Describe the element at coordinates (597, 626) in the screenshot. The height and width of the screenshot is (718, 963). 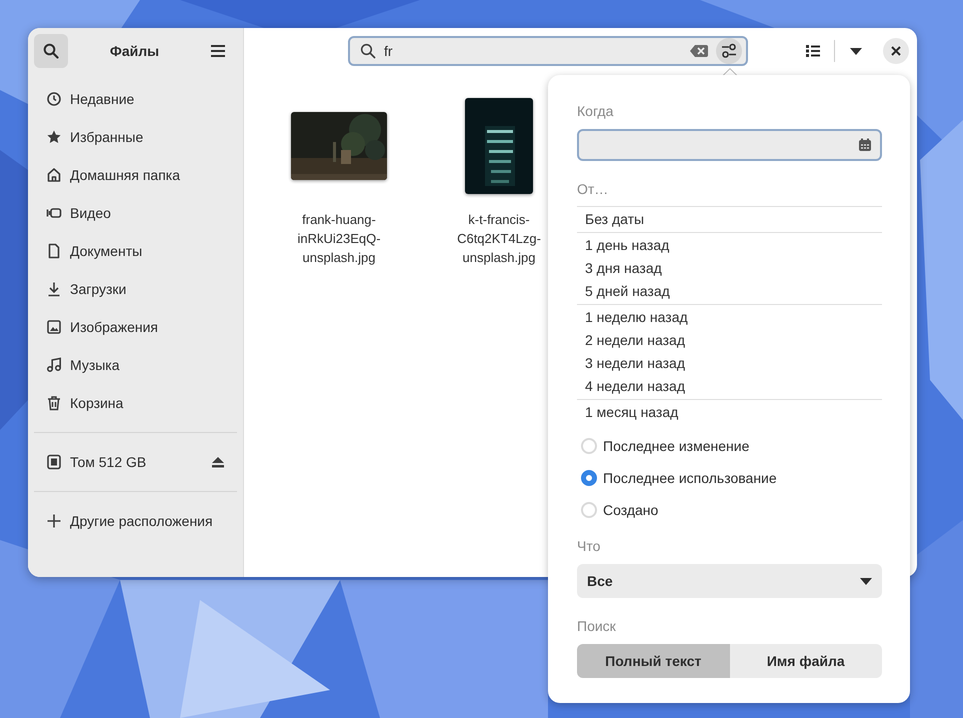
I see `section-label: Поиск` at that location.